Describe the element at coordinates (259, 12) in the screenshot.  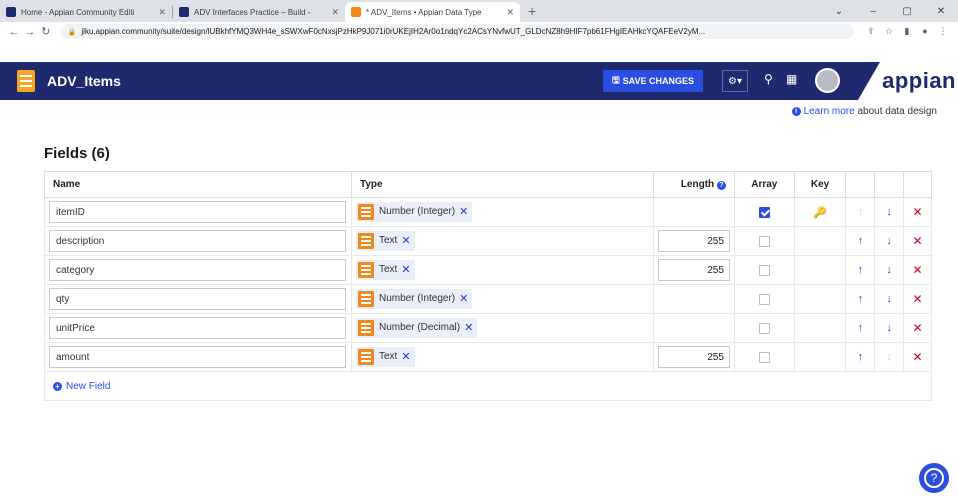
I see `browser-tab-1: ADV Interfaces Practice – Build - ✕` at that location.